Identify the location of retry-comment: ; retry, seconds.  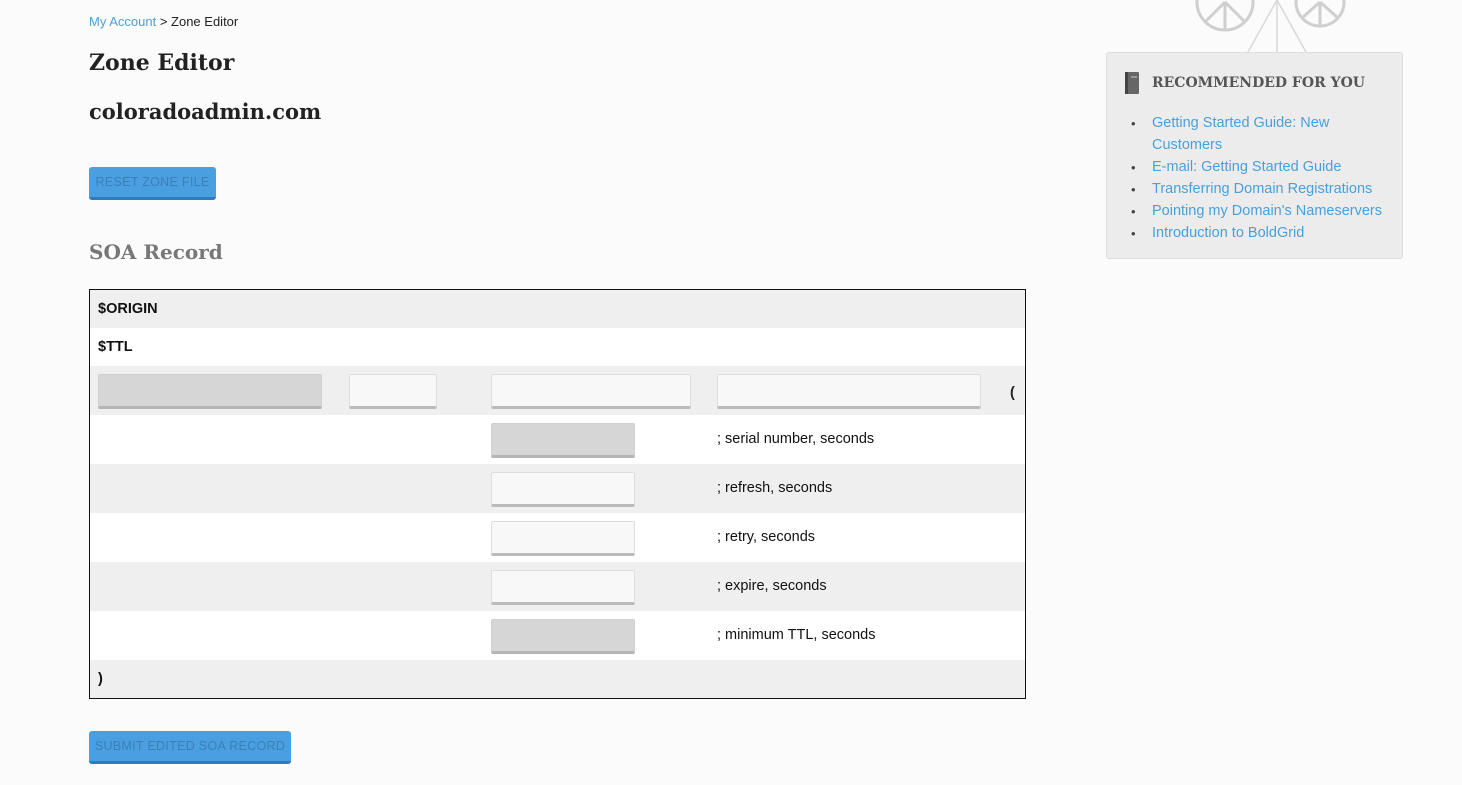
(766, 537).